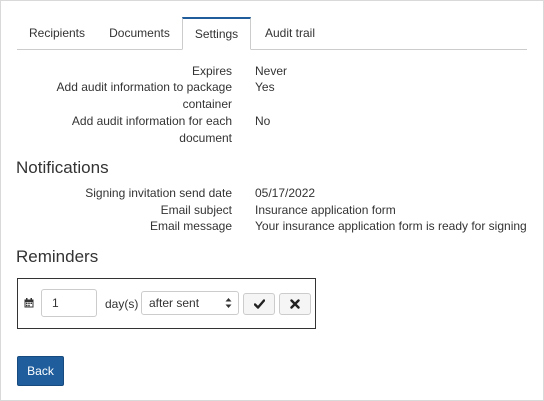  What do you see at coordinates (122, 304) in the screenshot?
I see `days-label: day(s)` at bounding box center [122, 304].